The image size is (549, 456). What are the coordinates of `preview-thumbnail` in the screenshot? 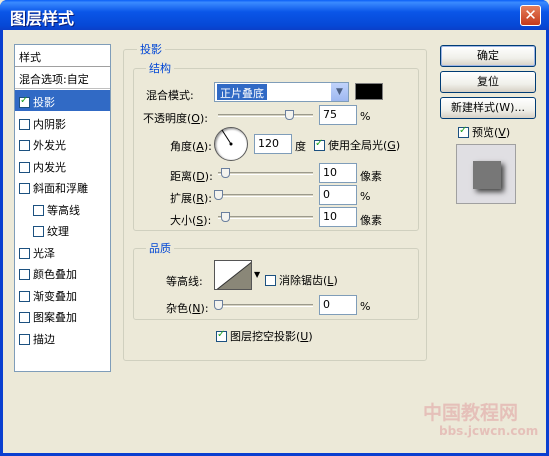 It's located at (486, 174).